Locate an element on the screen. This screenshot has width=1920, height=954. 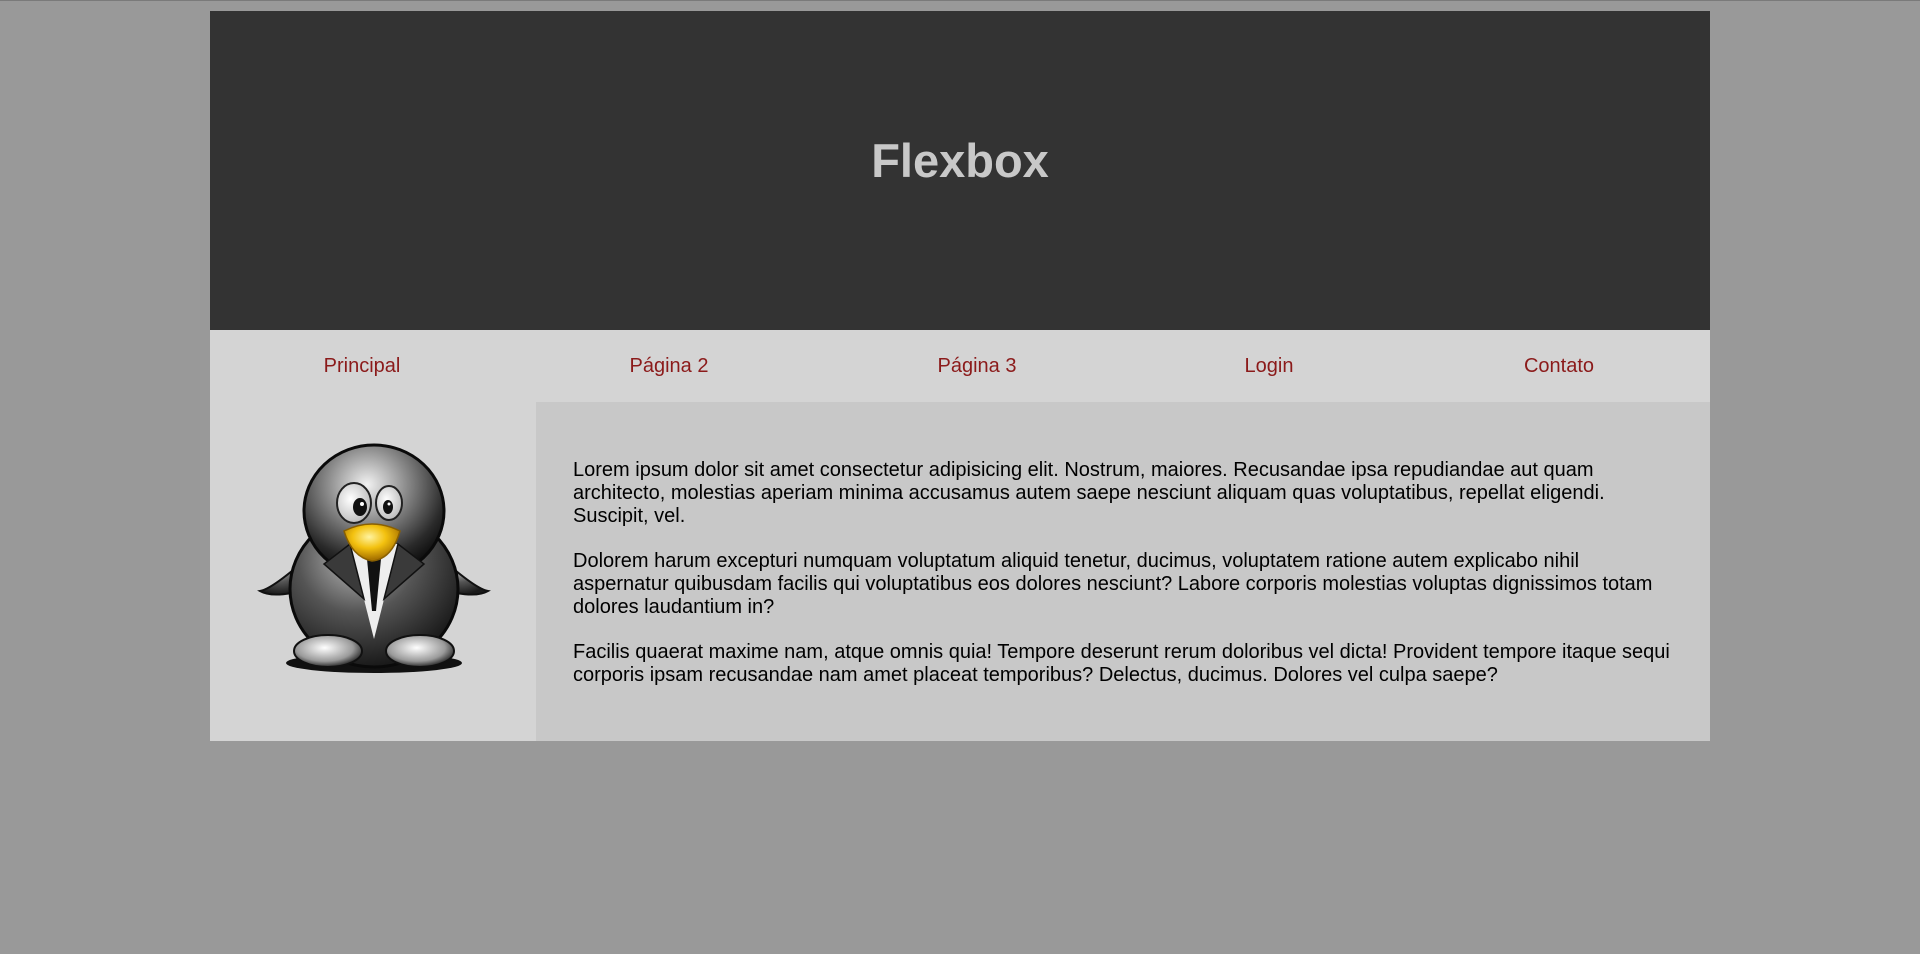
nav-link-contato: Contato is located at coordinates (1559, 366).